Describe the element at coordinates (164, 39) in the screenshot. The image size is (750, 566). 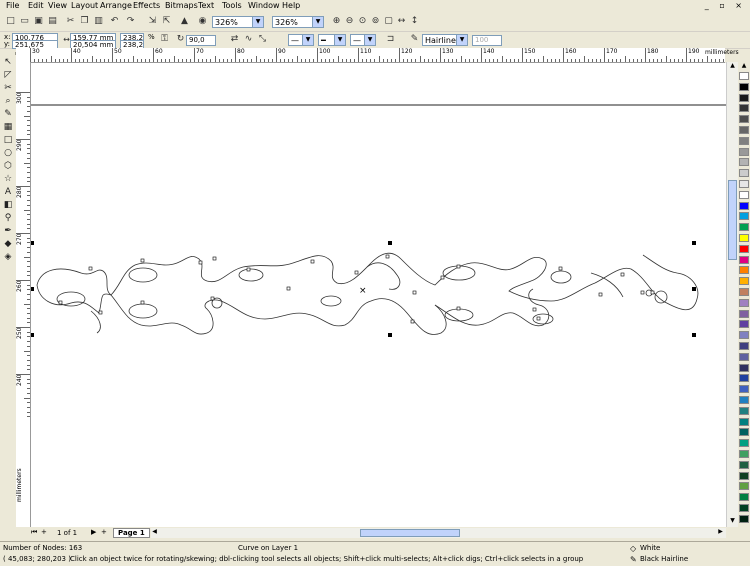
I see `lock-ratio-icon: ⚿` at that location.